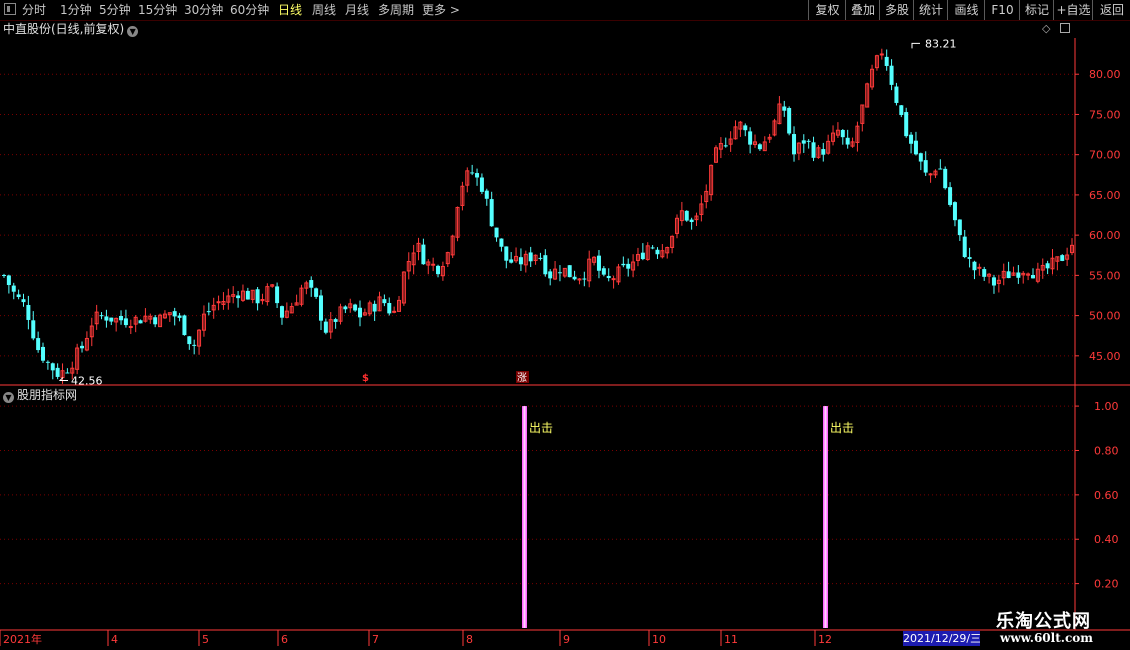 This screenshot has width=1130, height=650. I want to click on current-date-label: 2021/12/29/三, so click(941, 638).